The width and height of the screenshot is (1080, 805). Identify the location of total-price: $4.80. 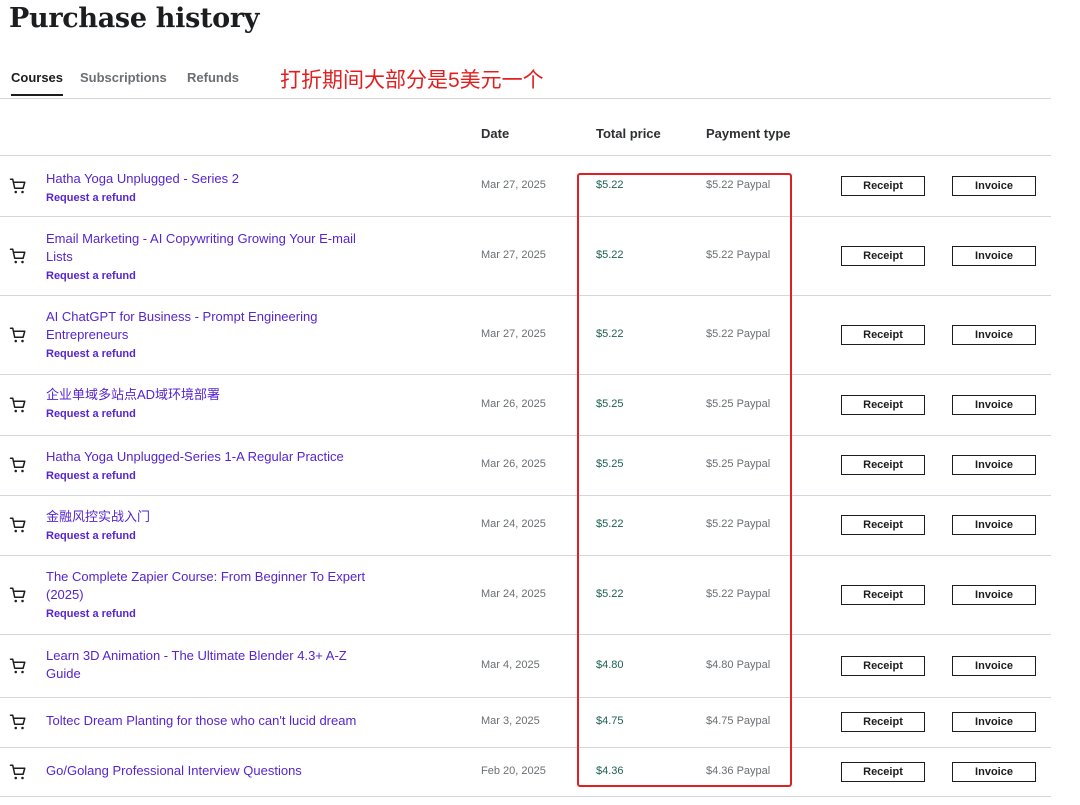
(610, 664).